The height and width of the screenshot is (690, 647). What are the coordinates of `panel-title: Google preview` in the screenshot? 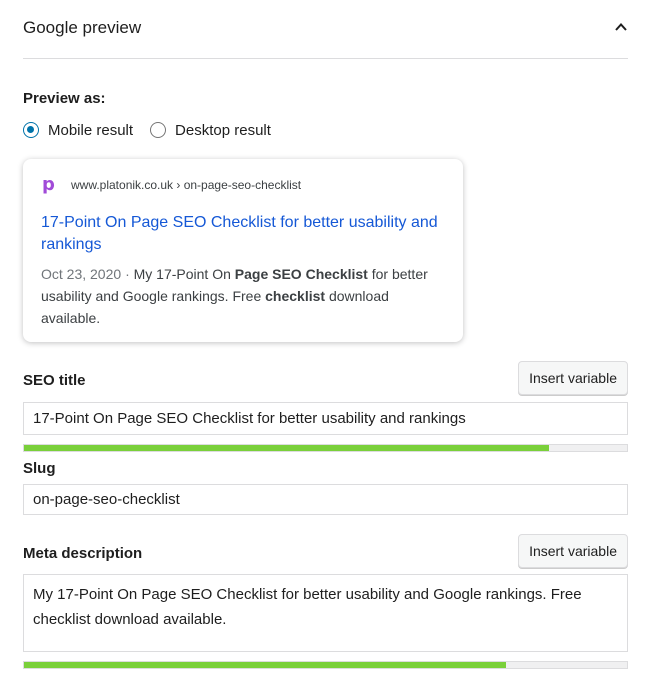 It's located at (82, 27).